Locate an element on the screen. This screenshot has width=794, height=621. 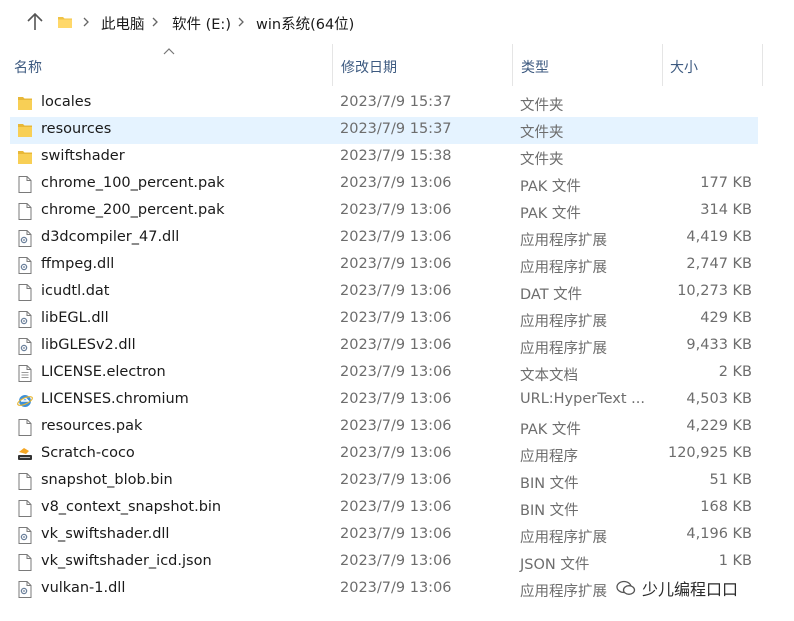
file-size: 4,196 KB is located at coordinates (719, 534).